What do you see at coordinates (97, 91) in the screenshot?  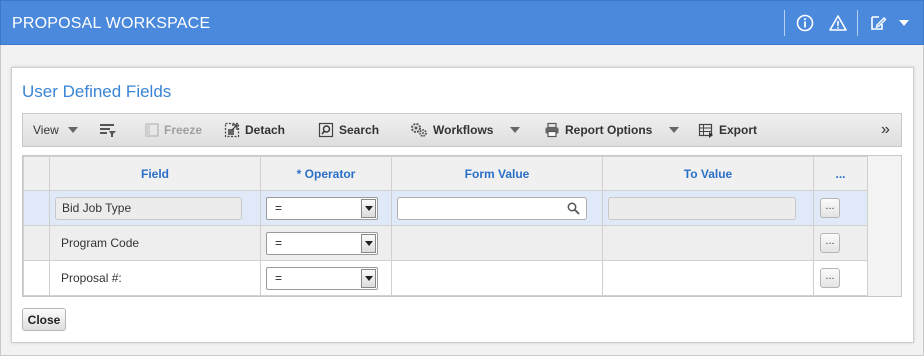 I see `dialog-title: User Defined Fields` at bounding box center [97, 91].